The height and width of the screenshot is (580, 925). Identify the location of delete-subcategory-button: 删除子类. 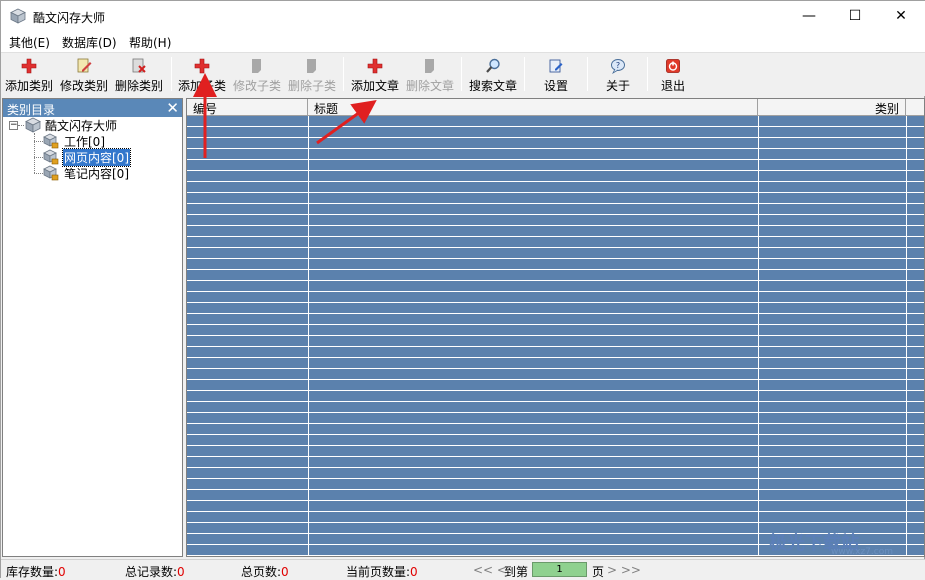
(312, 75).